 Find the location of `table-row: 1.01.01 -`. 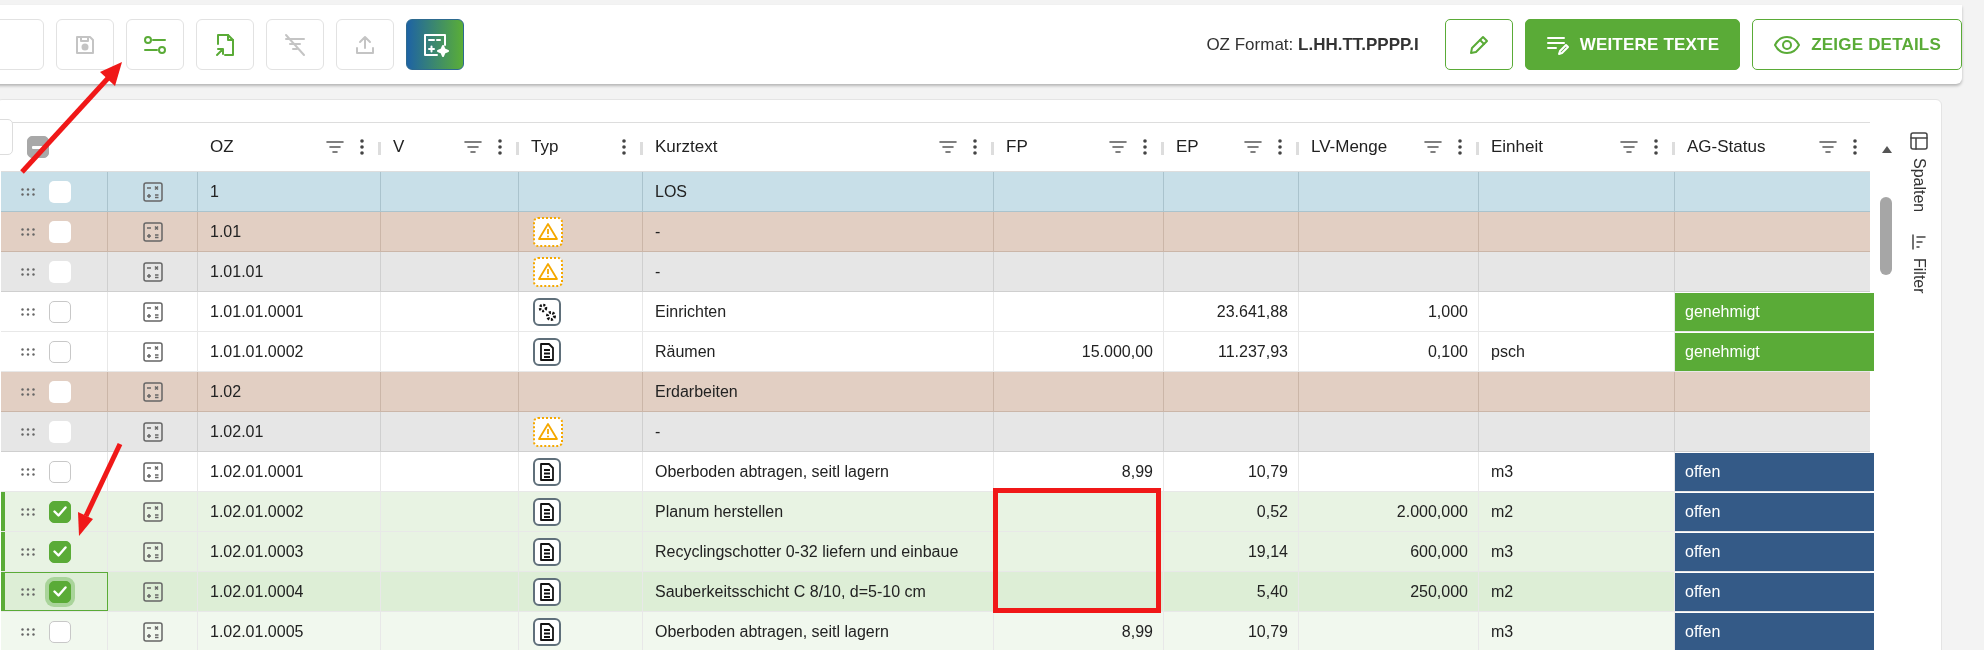

table-row: 1.01.01 - is located at coordinates (935, 272).